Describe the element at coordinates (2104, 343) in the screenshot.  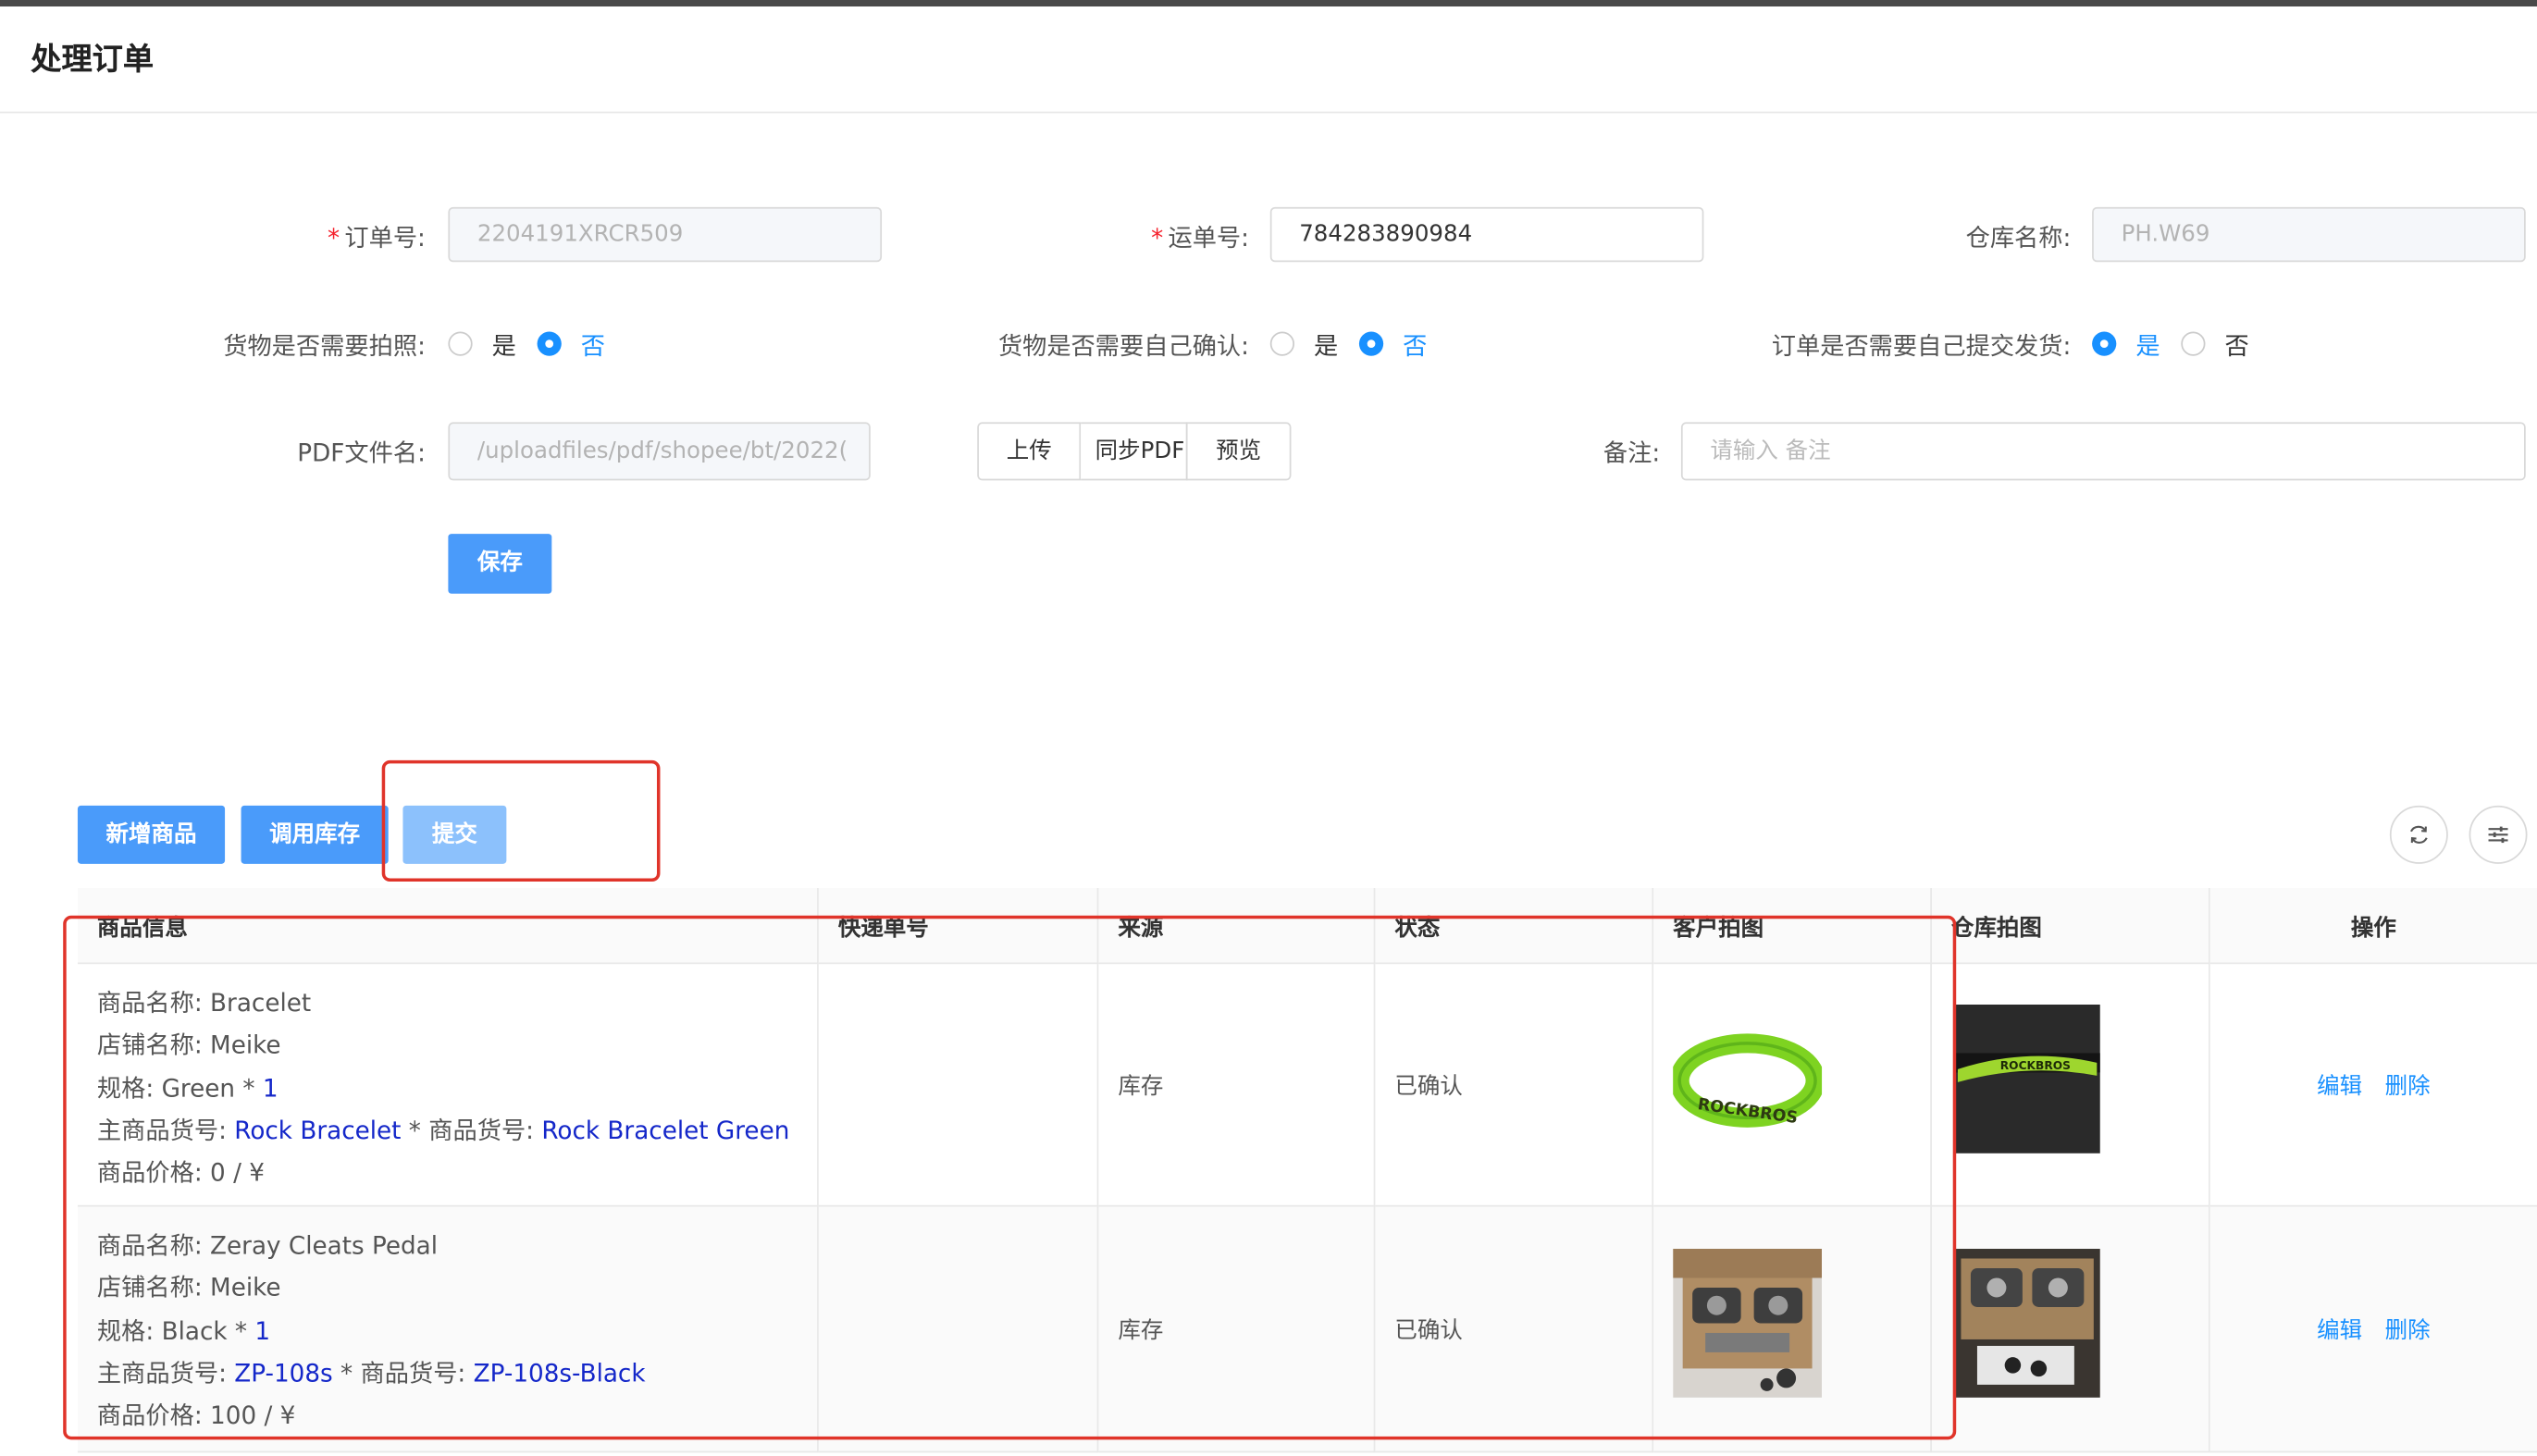
I see `need-ship-yes-radio` at that location.